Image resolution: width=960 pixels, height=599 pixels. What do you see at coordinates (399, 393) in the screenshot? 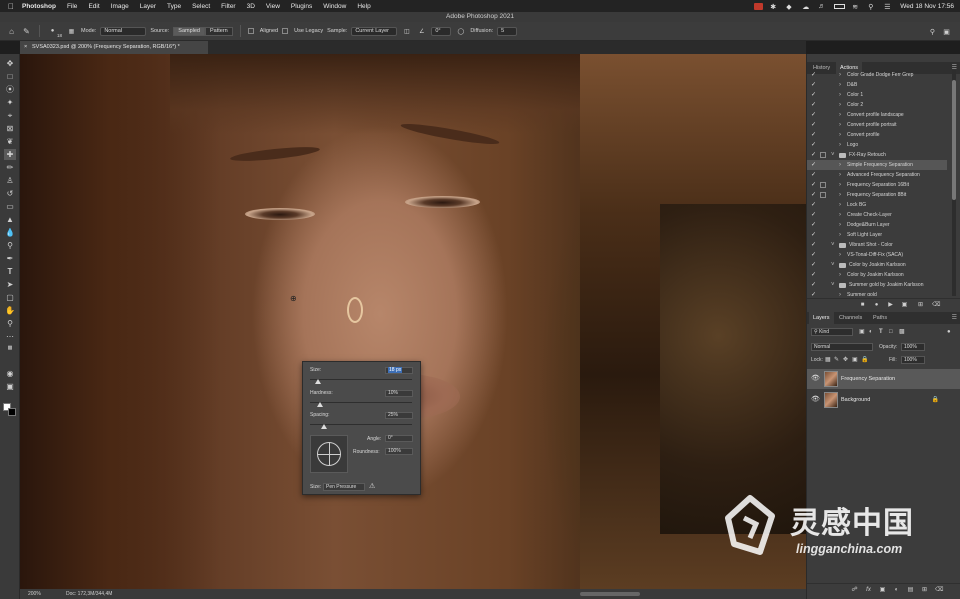
I see `hardness-field: 10%` at bounding box center [399, 393].